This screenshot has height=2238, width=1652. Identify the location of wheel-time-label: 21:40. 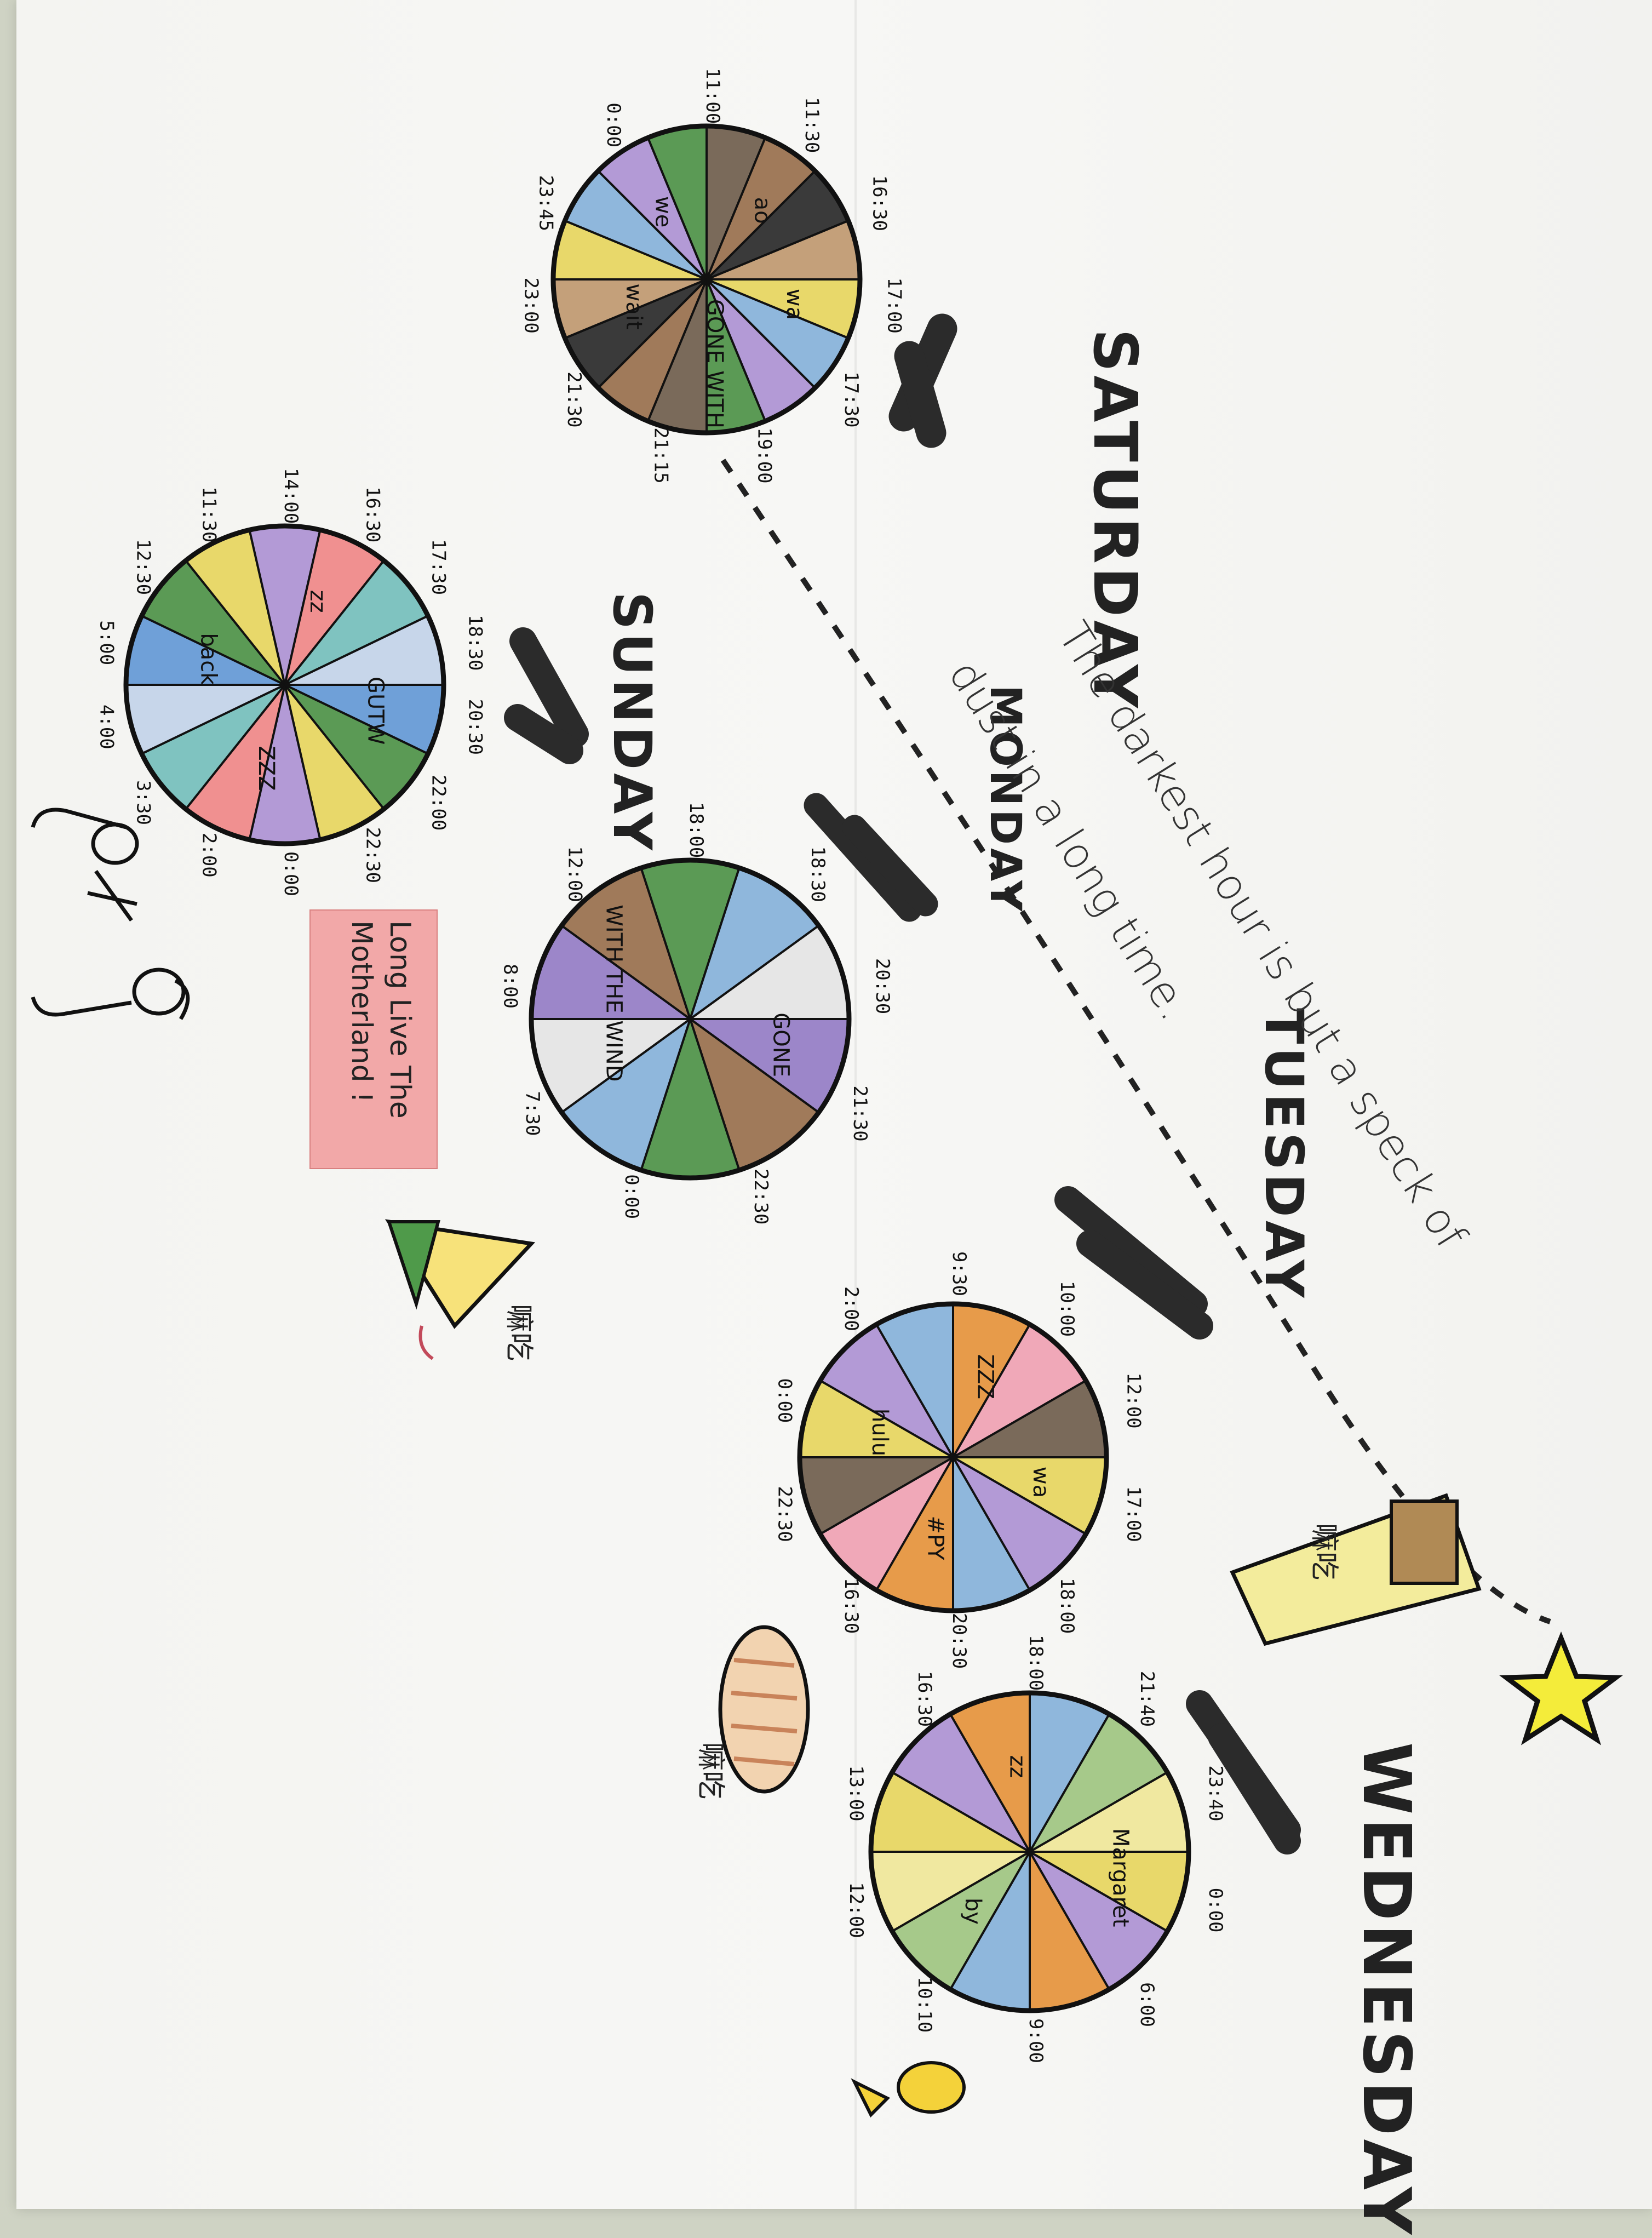
(1147, 1699).